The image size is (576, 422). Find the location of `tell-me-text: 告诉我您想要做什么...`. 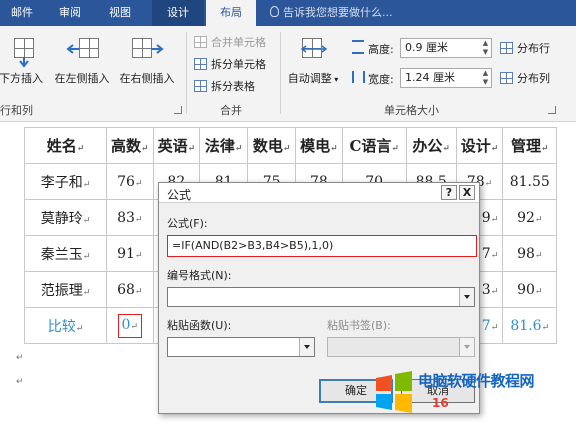

tell-me-text: 告诉我您想要做什么... is located at coordinates (338, 12).